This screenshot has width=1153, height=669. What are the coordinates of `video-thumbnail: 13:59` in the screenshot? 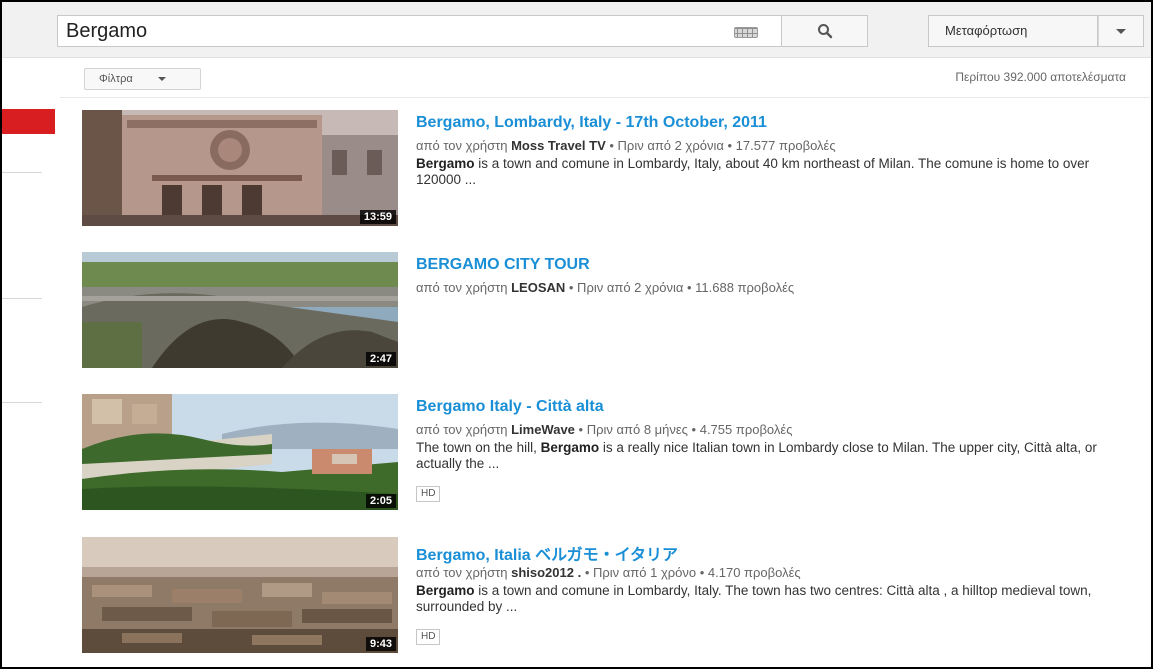 It's located at (240, 168).